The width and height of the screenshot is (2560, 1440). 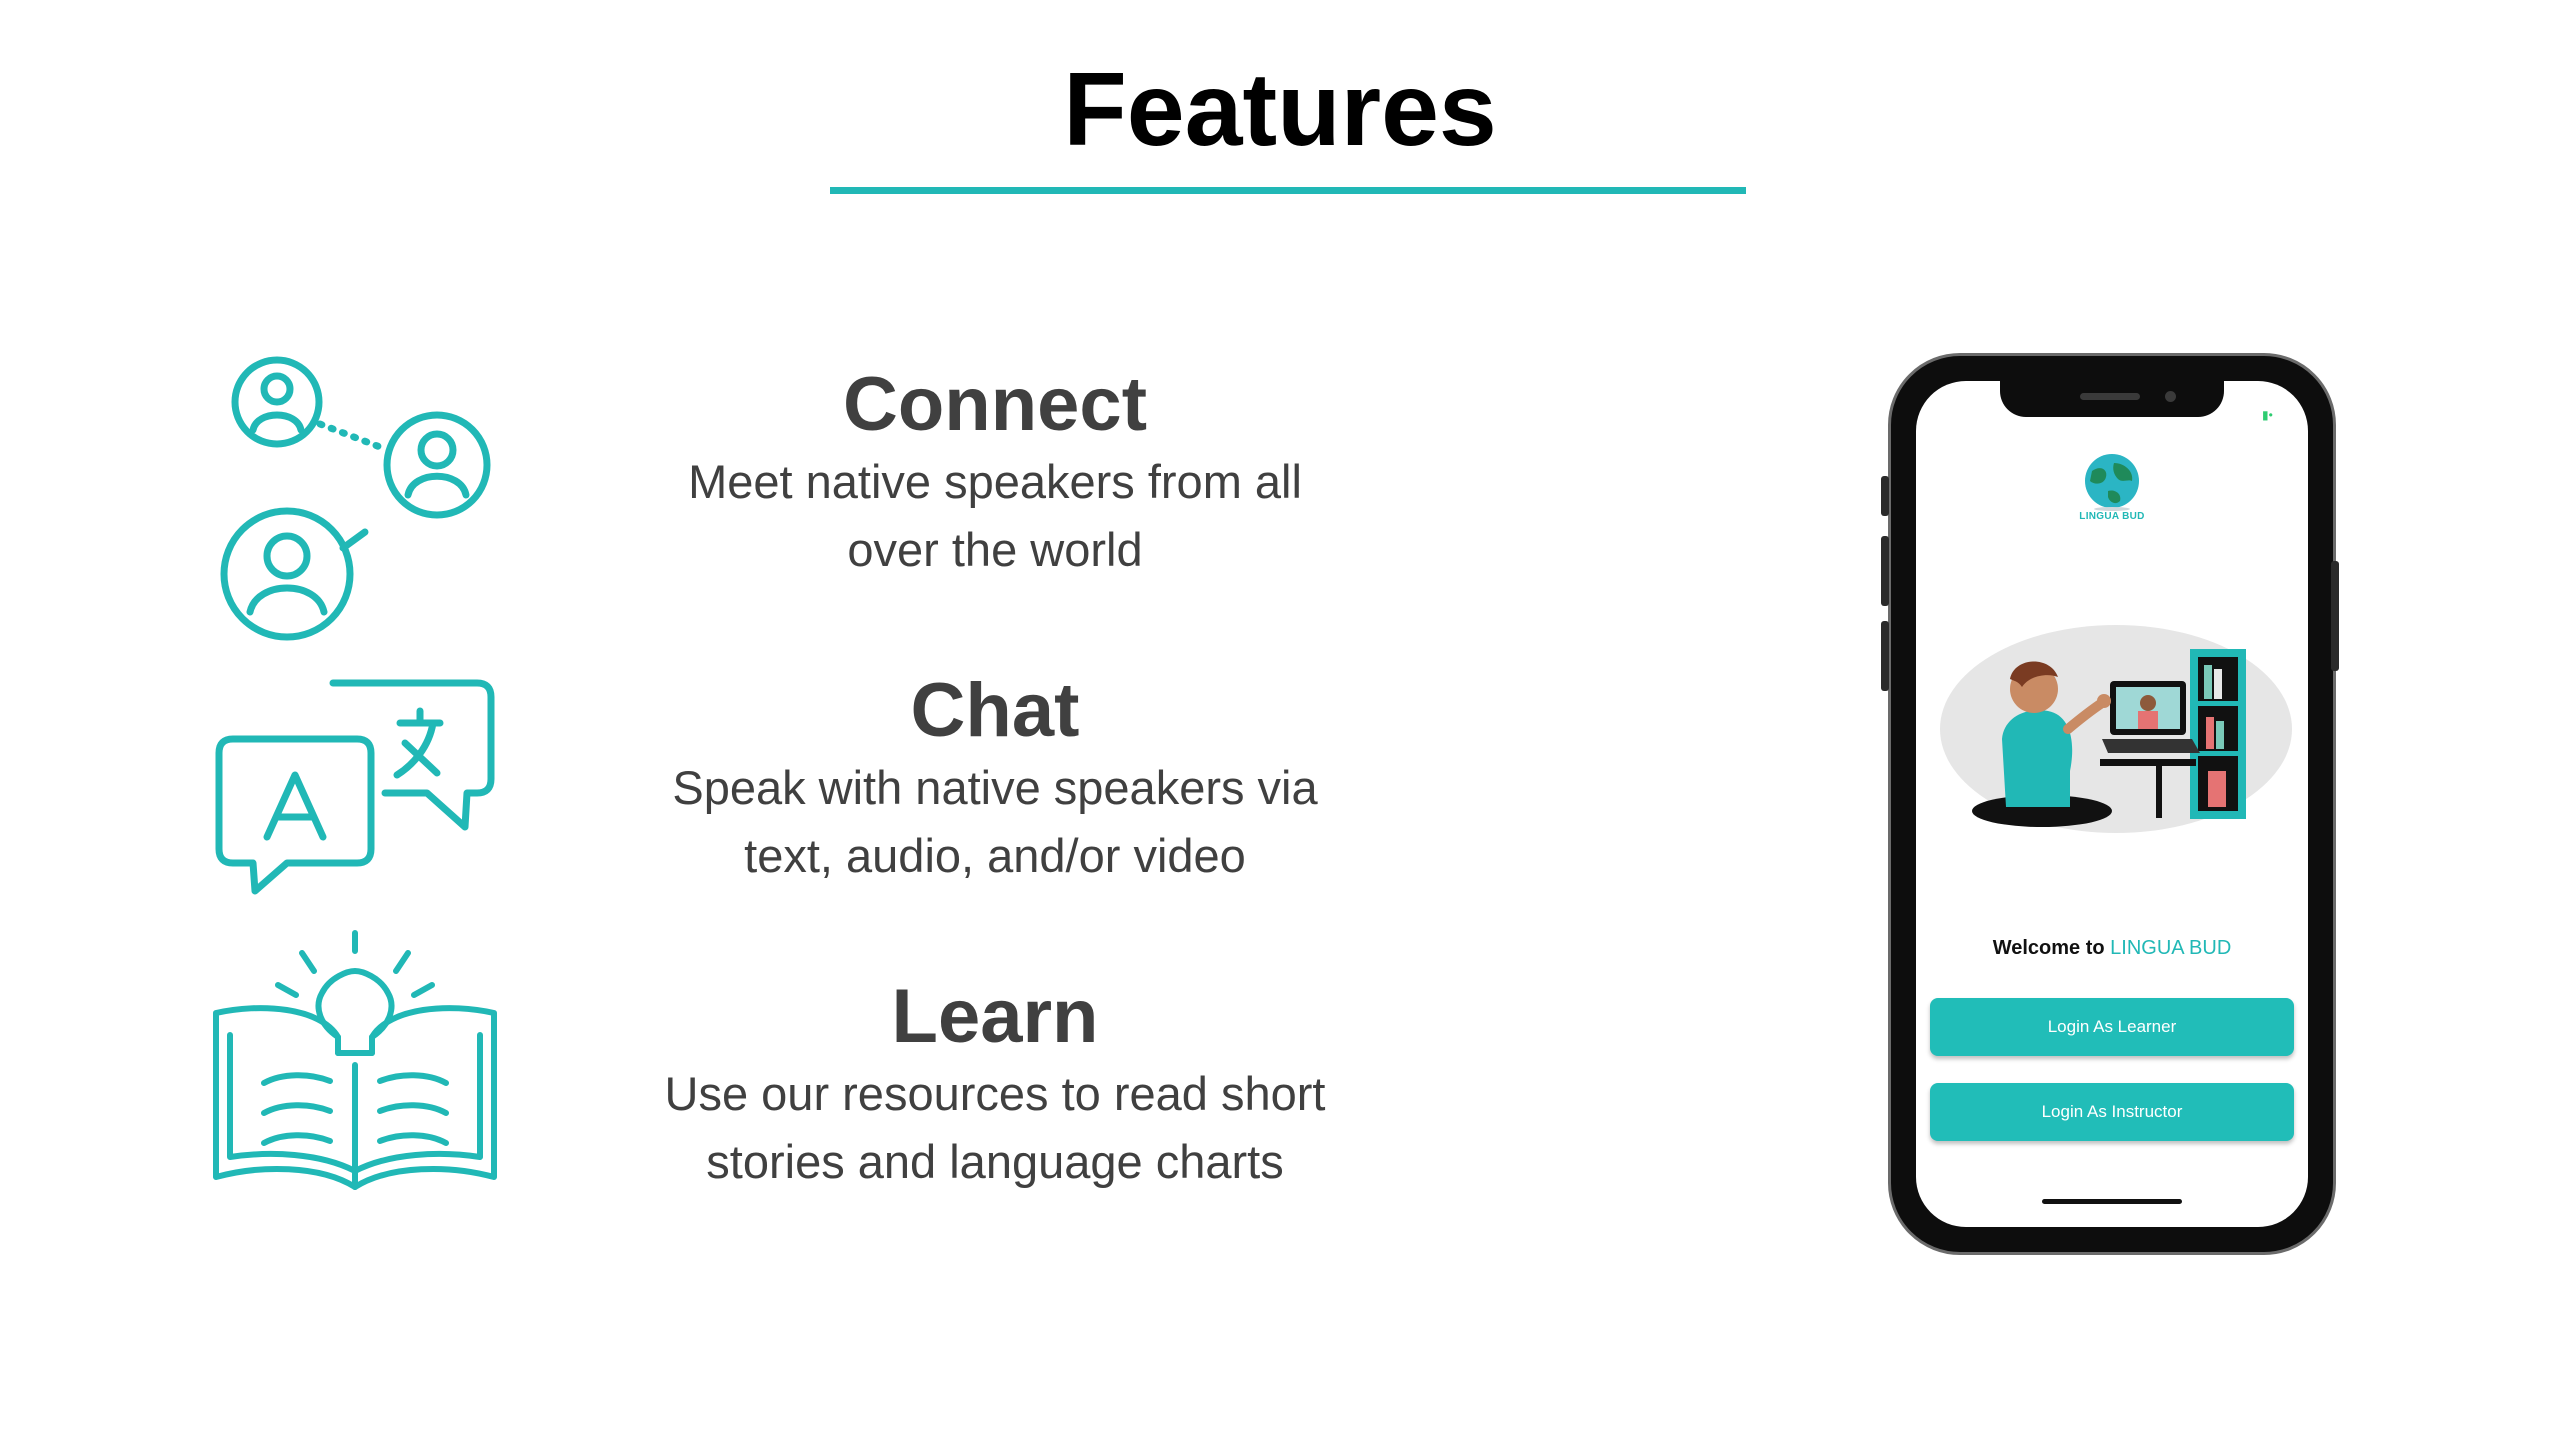 What do you see at coordinates (995, 481) in the screenshot?
I see `feature-description-line: Meet native speakers from all` at bounding box center [995, 481].